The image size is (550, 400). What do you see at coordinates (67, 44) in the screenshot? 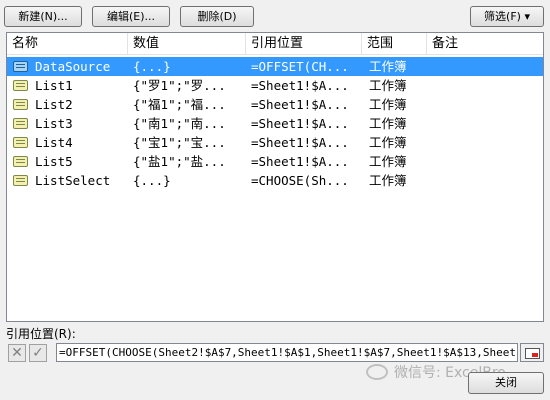
I see `column-header-name: 名称` at bounding box center [67, 44].